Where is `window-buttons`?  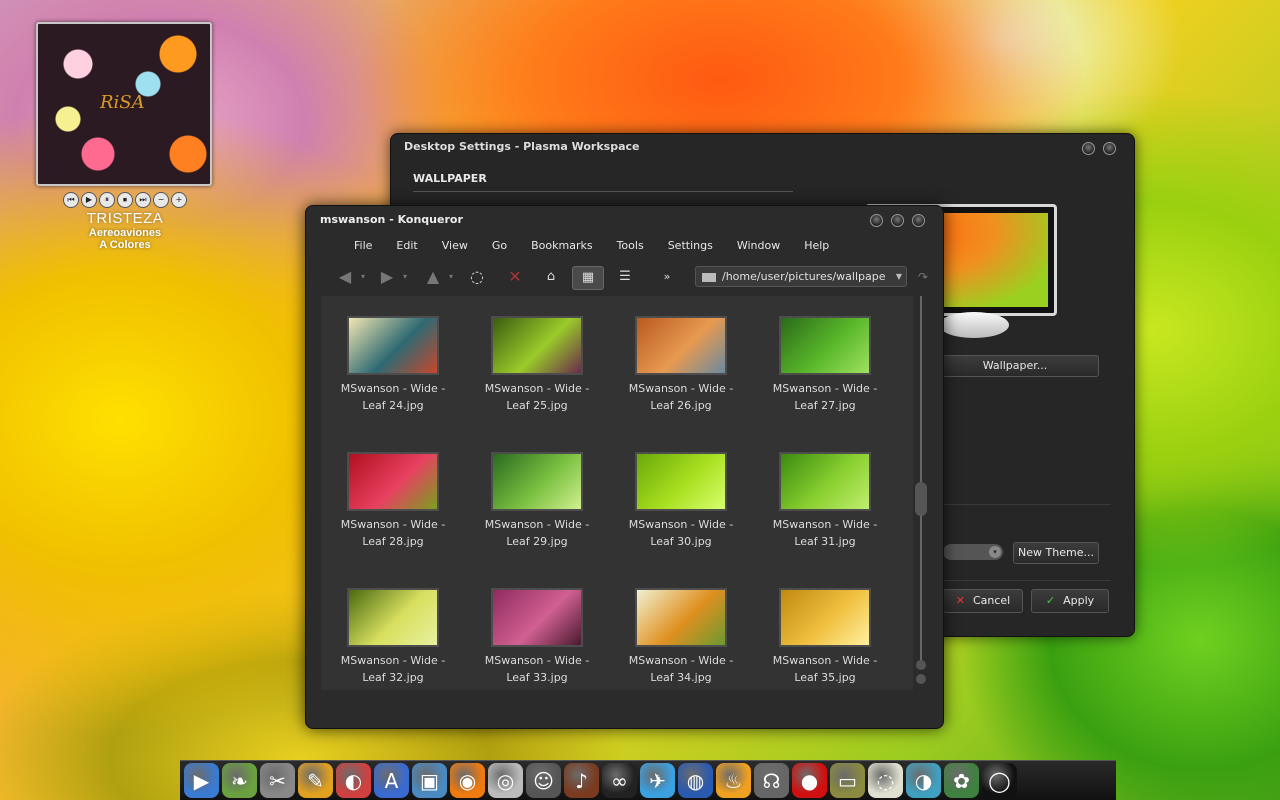
window-buttons is located at coordinates (897, 220).